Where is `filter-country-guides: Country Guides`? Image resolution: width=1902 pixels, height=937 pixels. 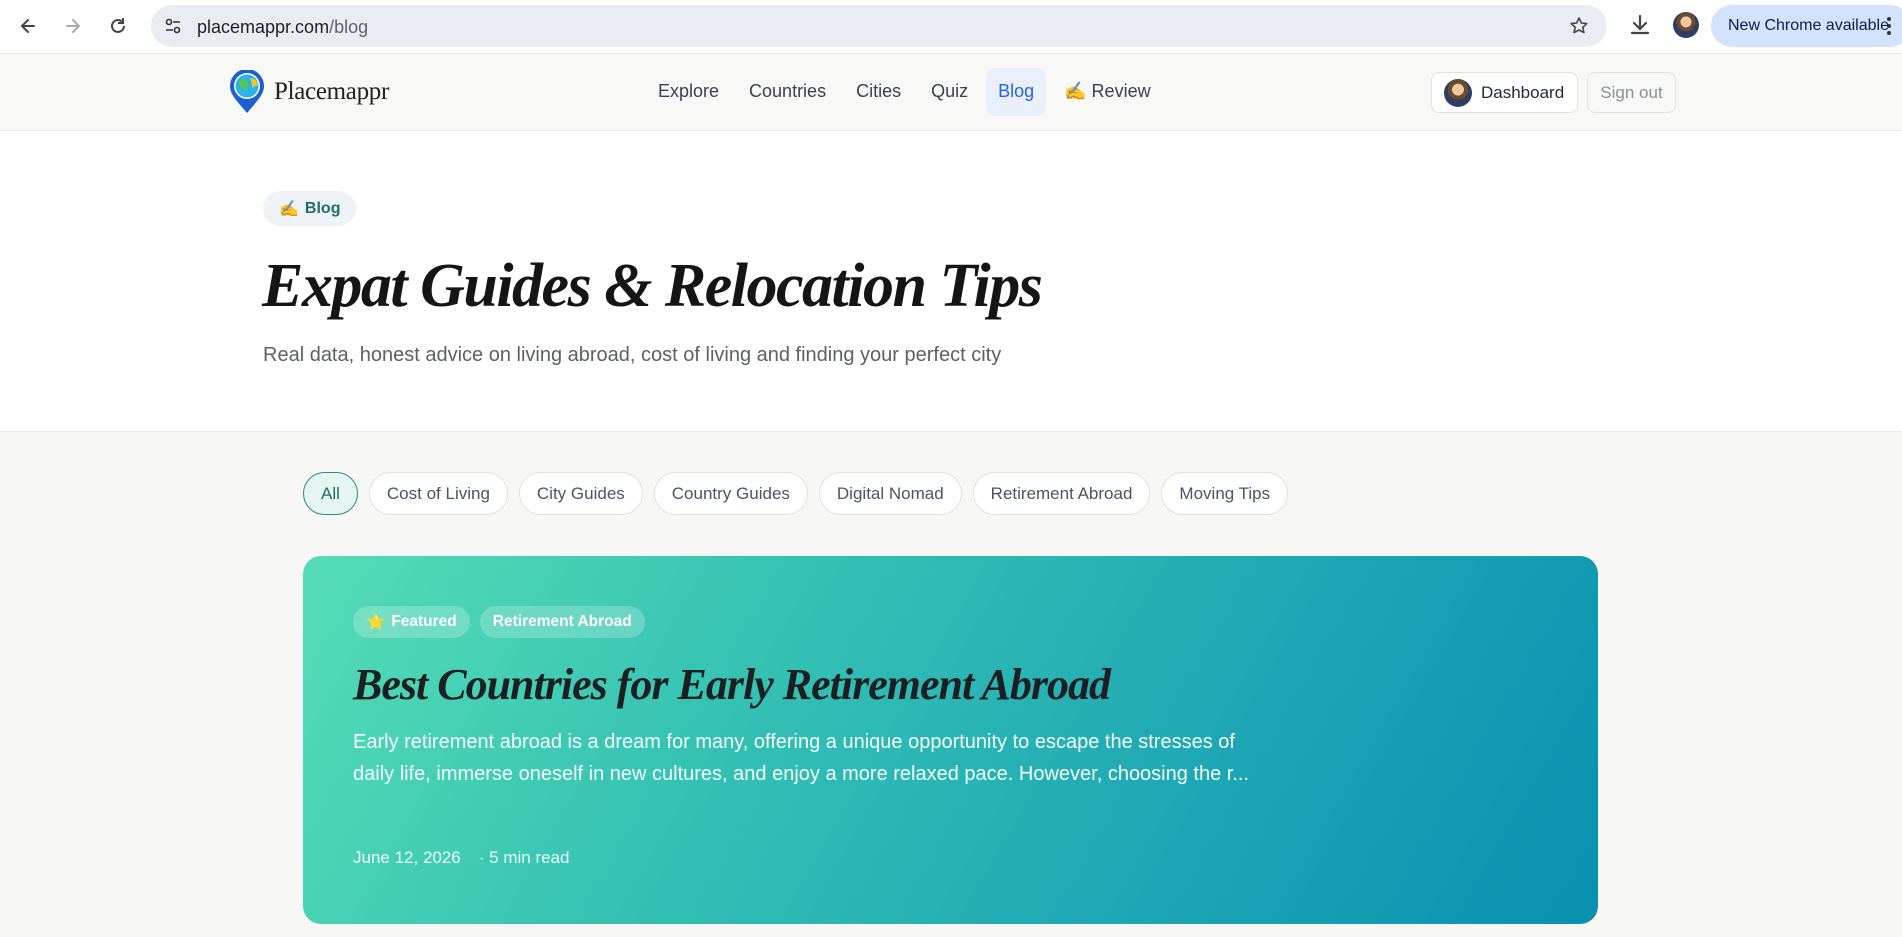
filter-country-guides: Country Guides is located at coordinates (730, 493).